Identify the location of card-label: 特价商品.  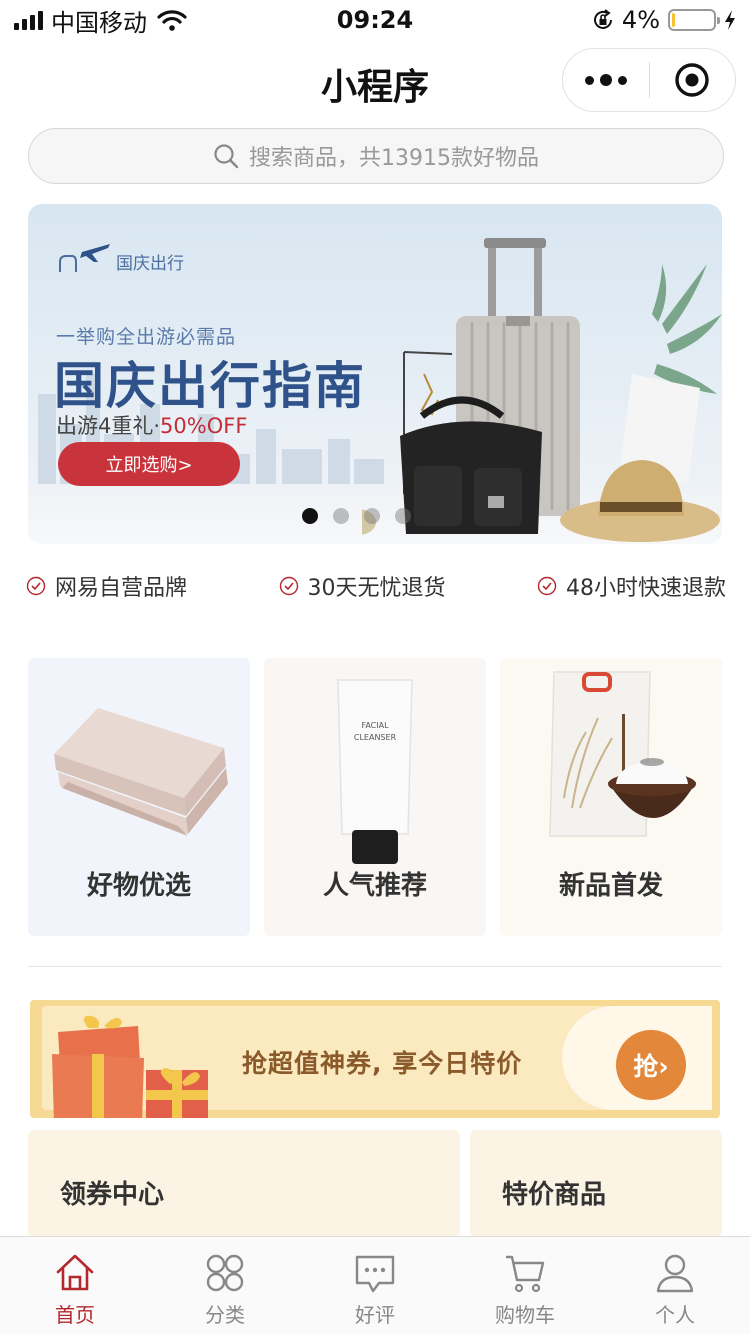
(554, 1195).